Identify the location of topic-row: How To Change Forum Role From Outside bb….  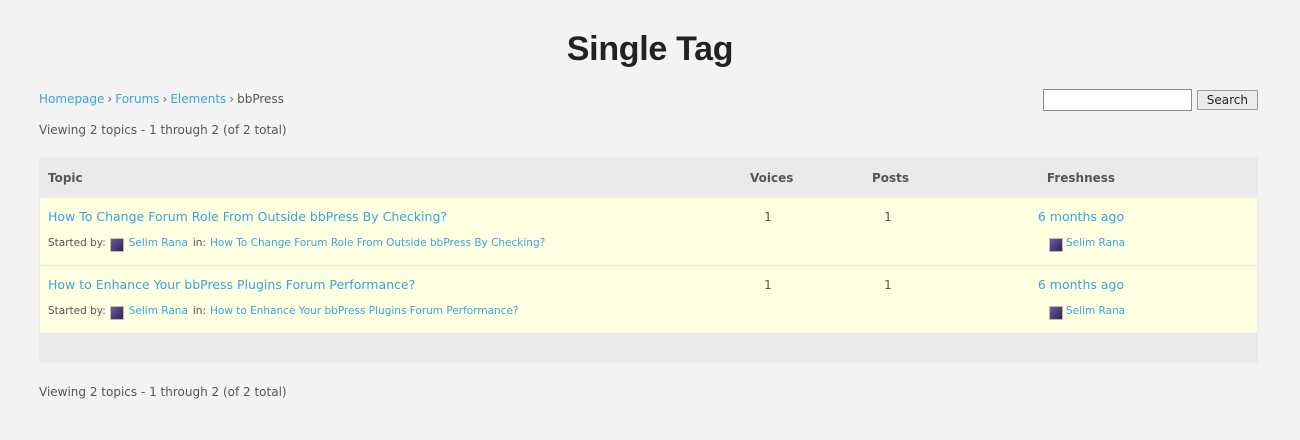
(648, 231).